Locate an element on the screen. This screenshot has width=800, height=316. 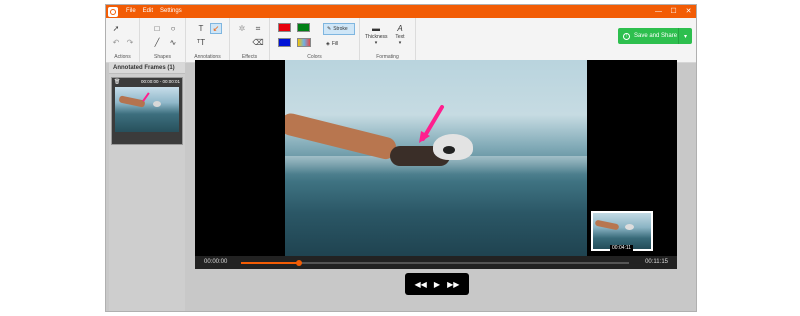
color-swatch-blue is located at coordinates (284, 42).